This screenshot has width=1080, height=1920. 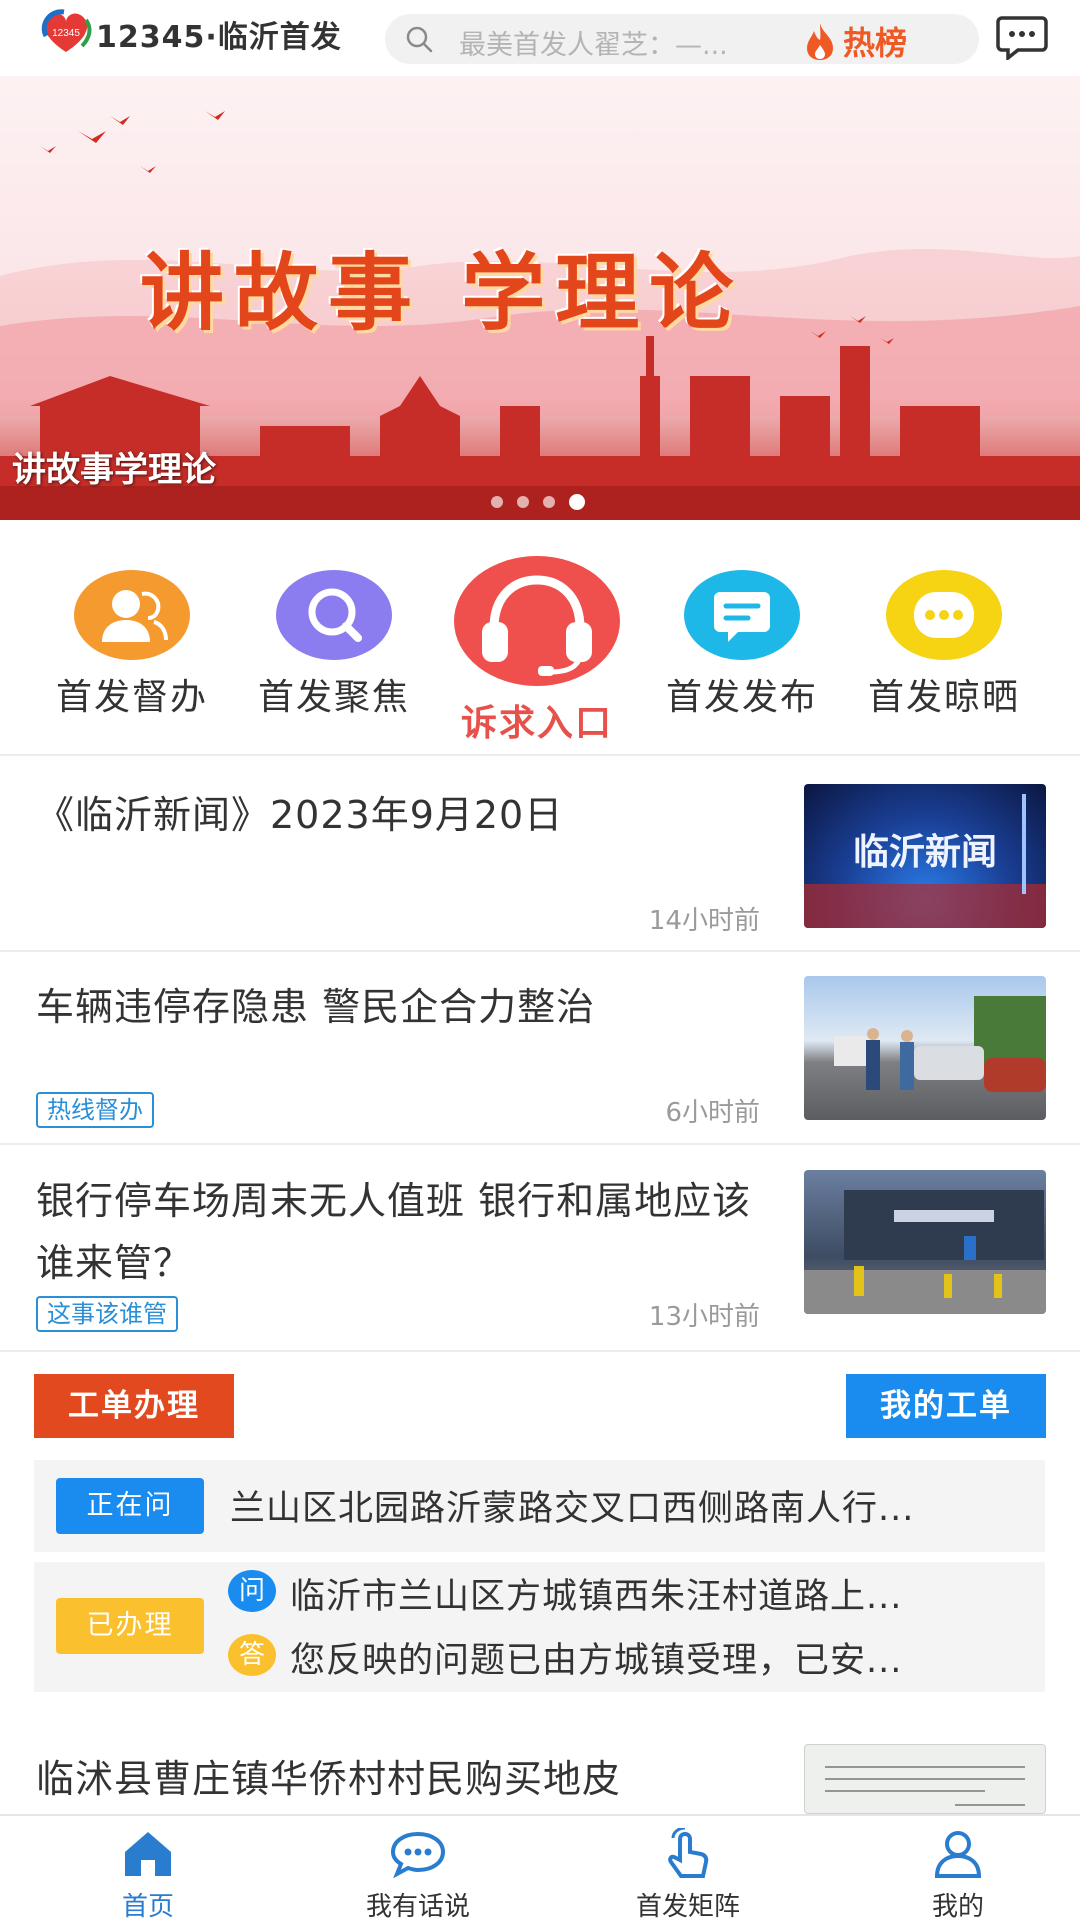 I want to click on news-thumbnail: 临沂新闻, so click(x=925, y=856).